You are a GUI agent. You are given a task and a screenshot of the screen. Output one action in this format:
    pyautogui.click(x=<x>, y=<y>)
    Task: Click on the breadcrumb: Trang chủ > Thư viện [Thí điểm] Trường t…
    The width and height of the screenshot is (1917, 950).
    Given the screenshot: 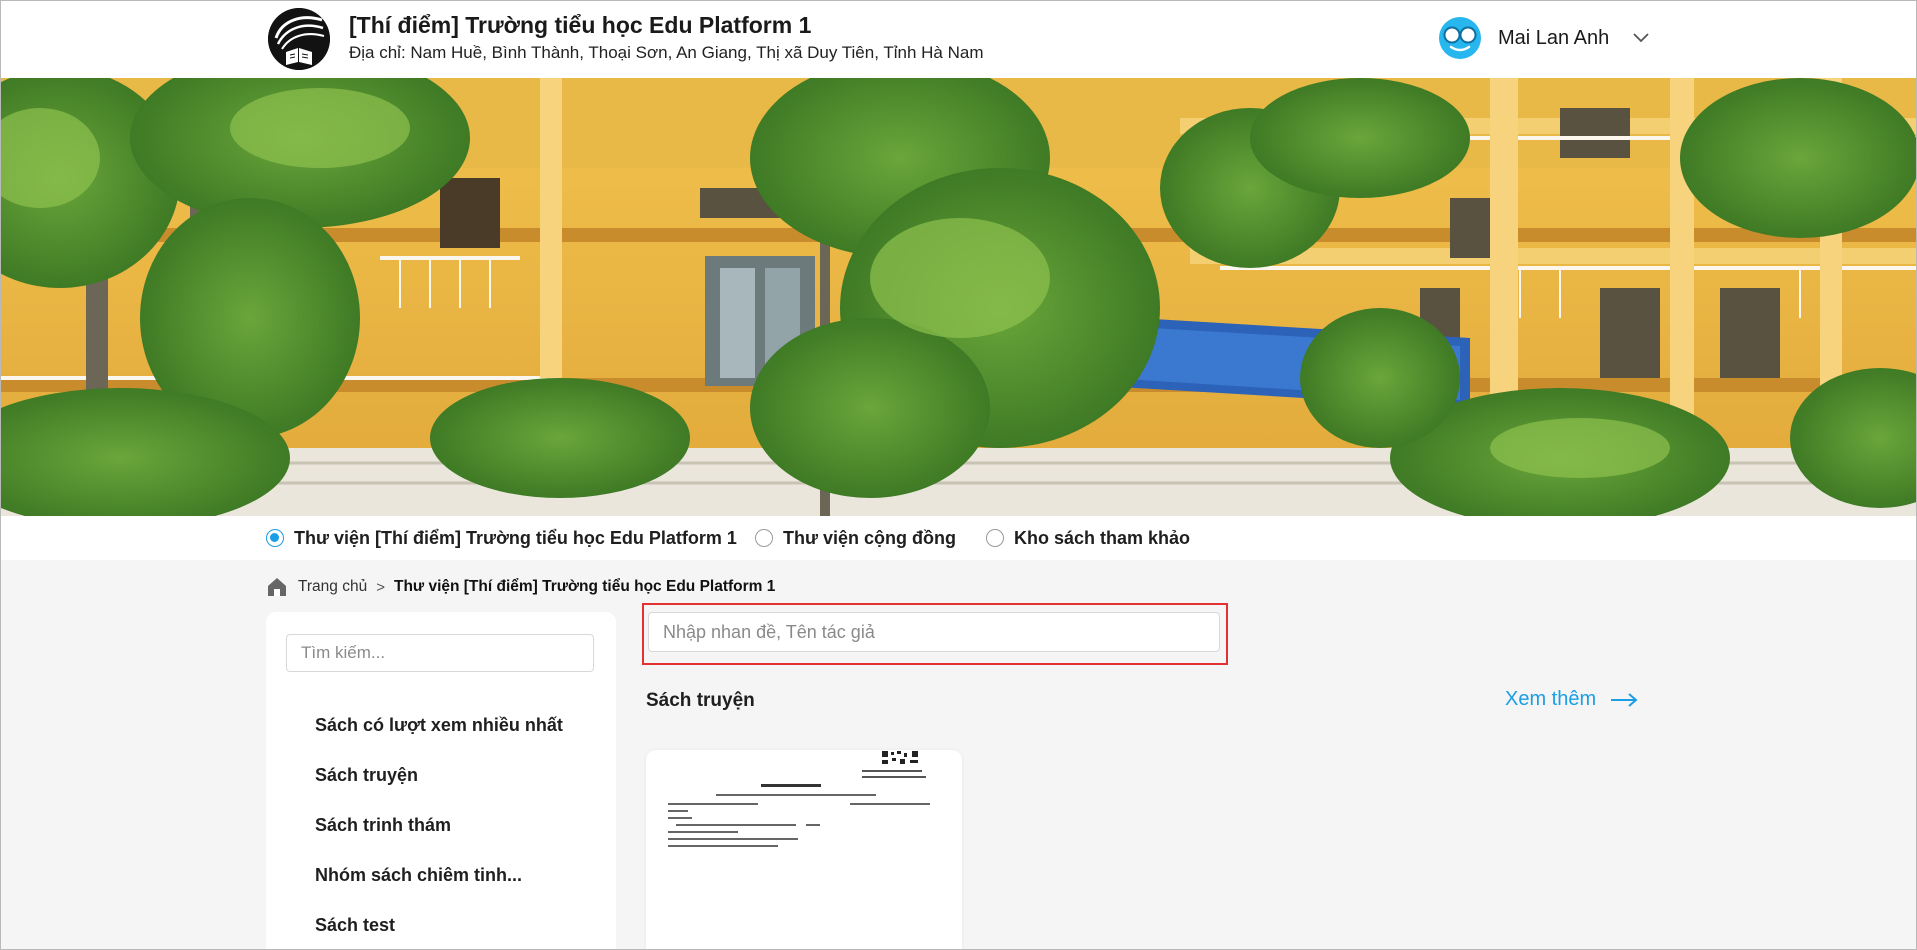 What is the action you would take?
    pyautogui.click(x=520, y=587)
    